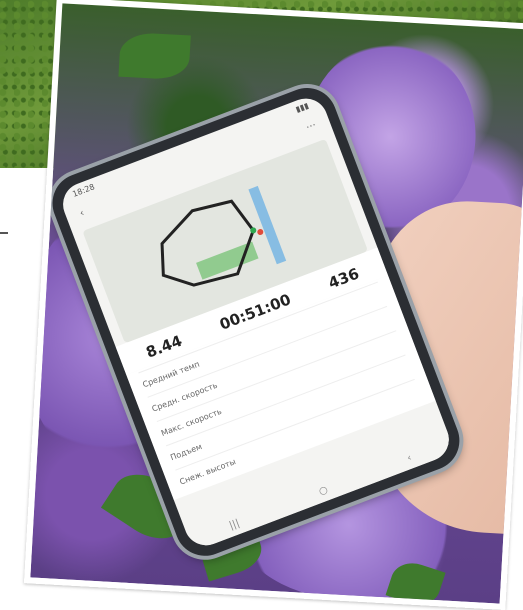  I want to click on leaf, so click(154, 56).